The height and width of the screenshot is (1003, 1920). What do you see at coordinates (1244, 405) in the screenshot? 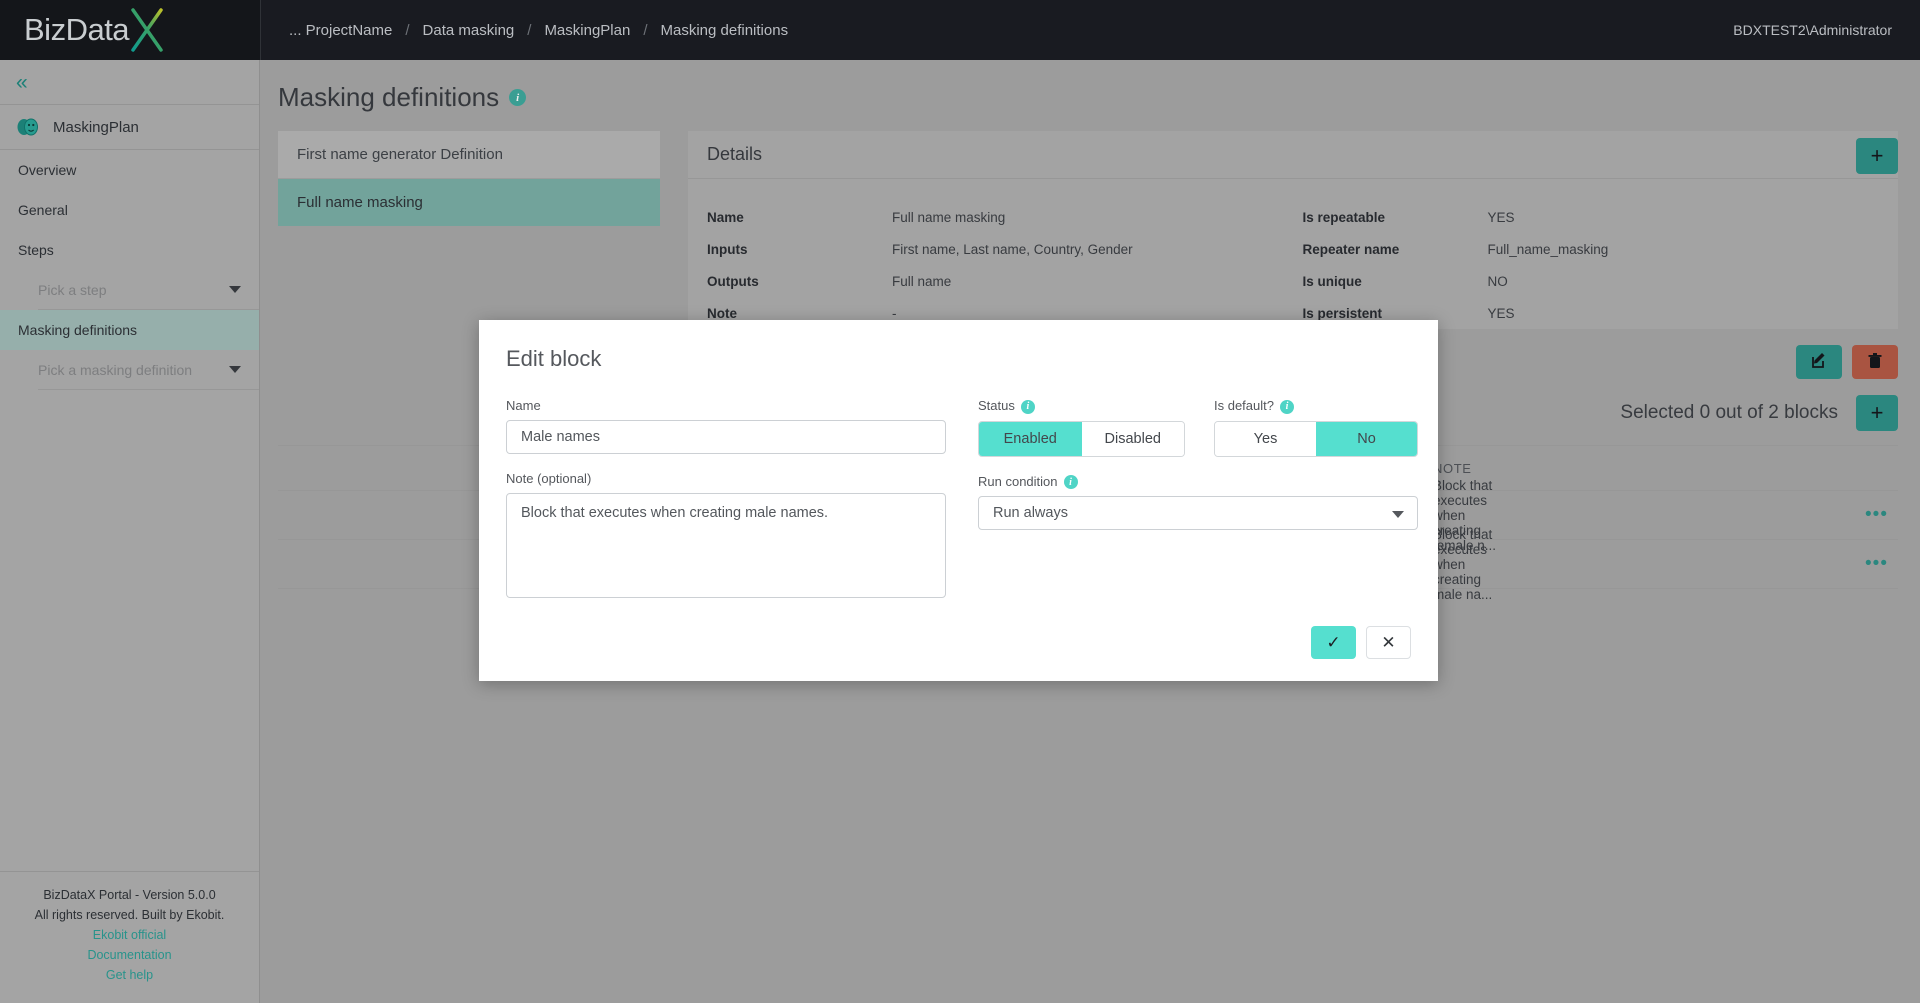
I see `is-default-label-text: Is default?` at bounding box center [1244, 405].